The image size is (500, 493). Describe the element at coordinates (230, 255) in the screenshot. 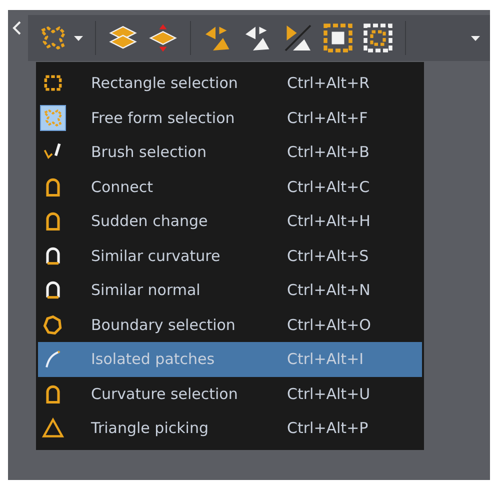

I see `menu-item: Similar curvature Ctrl+Alt+S` at that location.